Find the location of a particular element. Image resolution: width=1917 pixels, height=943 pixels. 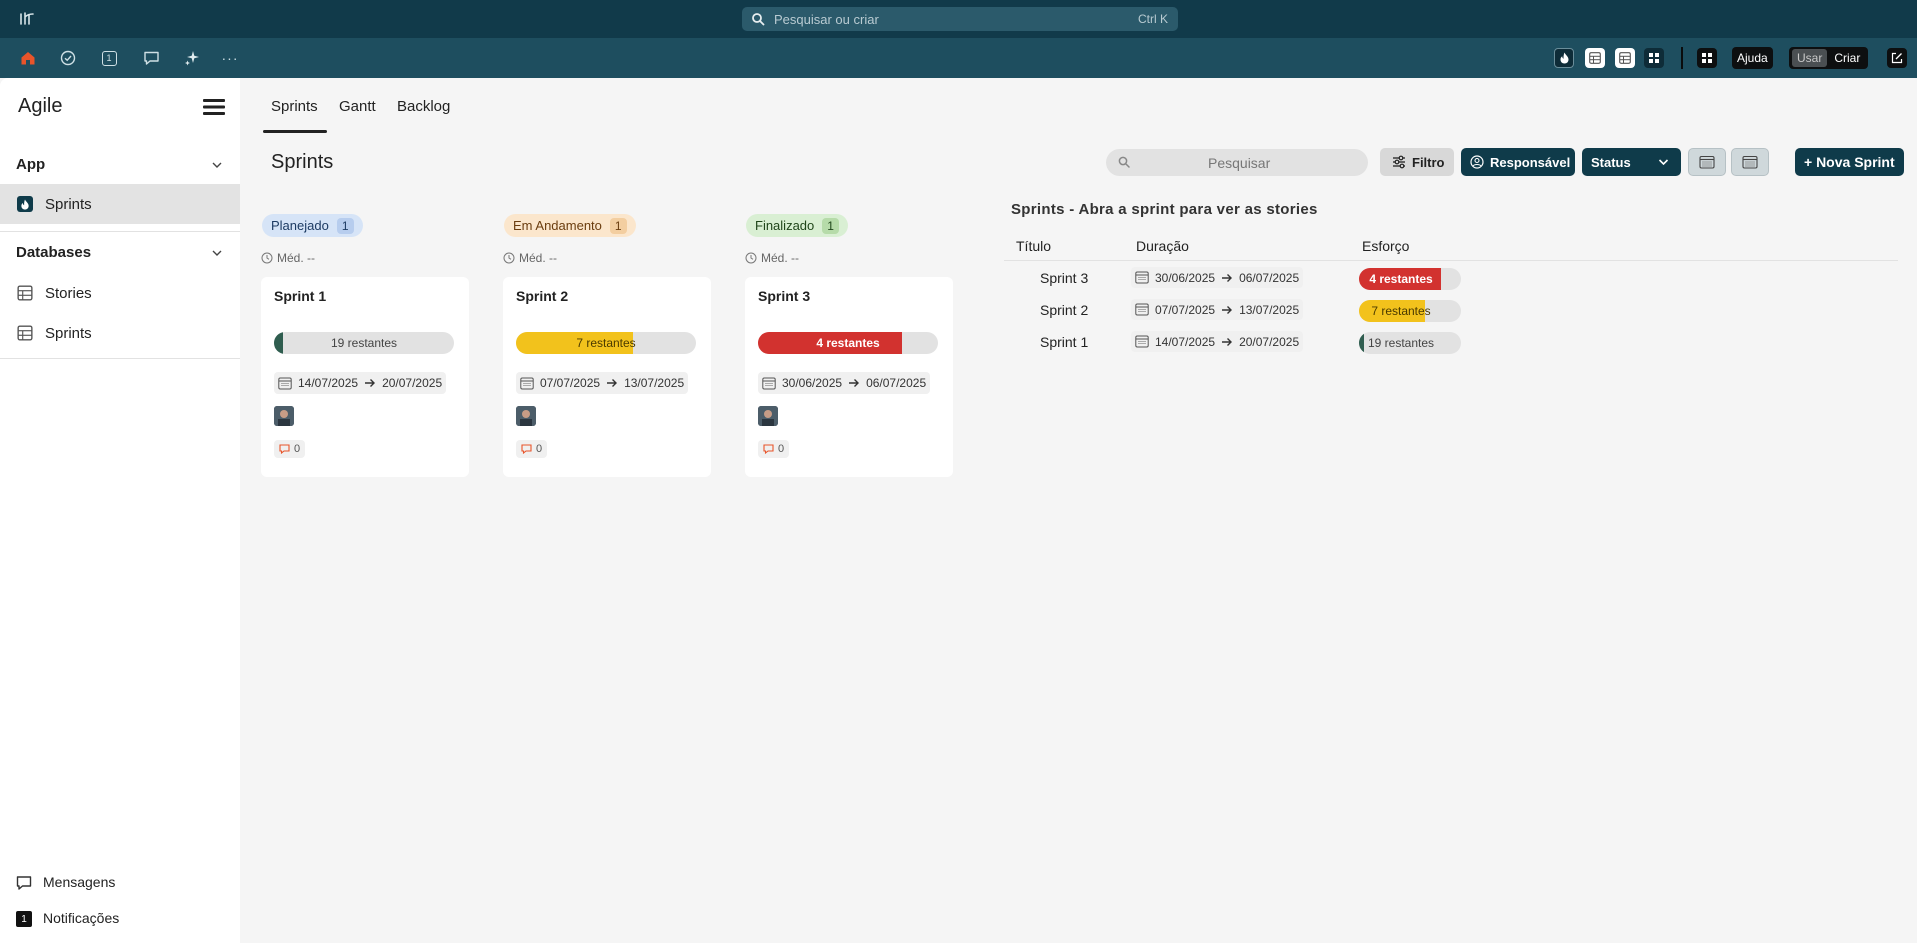

app-logo-icon is located at coordinates (27, 19).